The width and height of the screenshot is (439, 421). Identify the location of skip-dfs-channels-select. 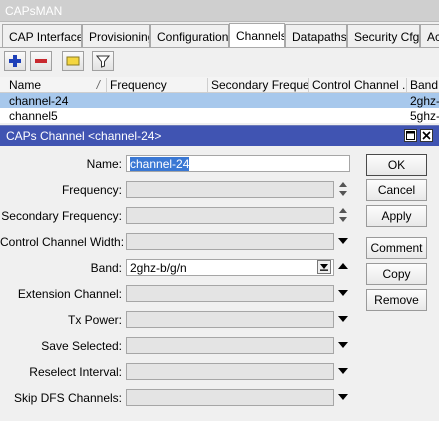
(230, 397).